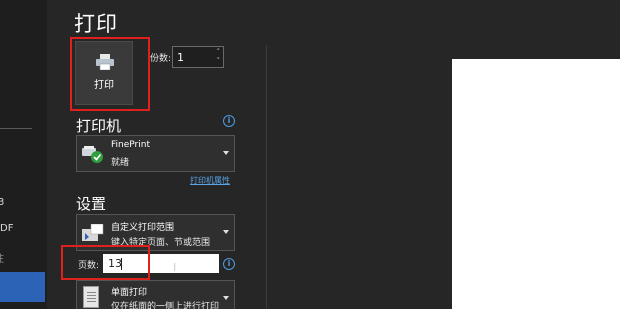 Image resolution: width=620 pixels, height=309 pixels. Describe the element at coordinates (92, 154) in the screenshot. I see `printer-ready-icon` at that location.